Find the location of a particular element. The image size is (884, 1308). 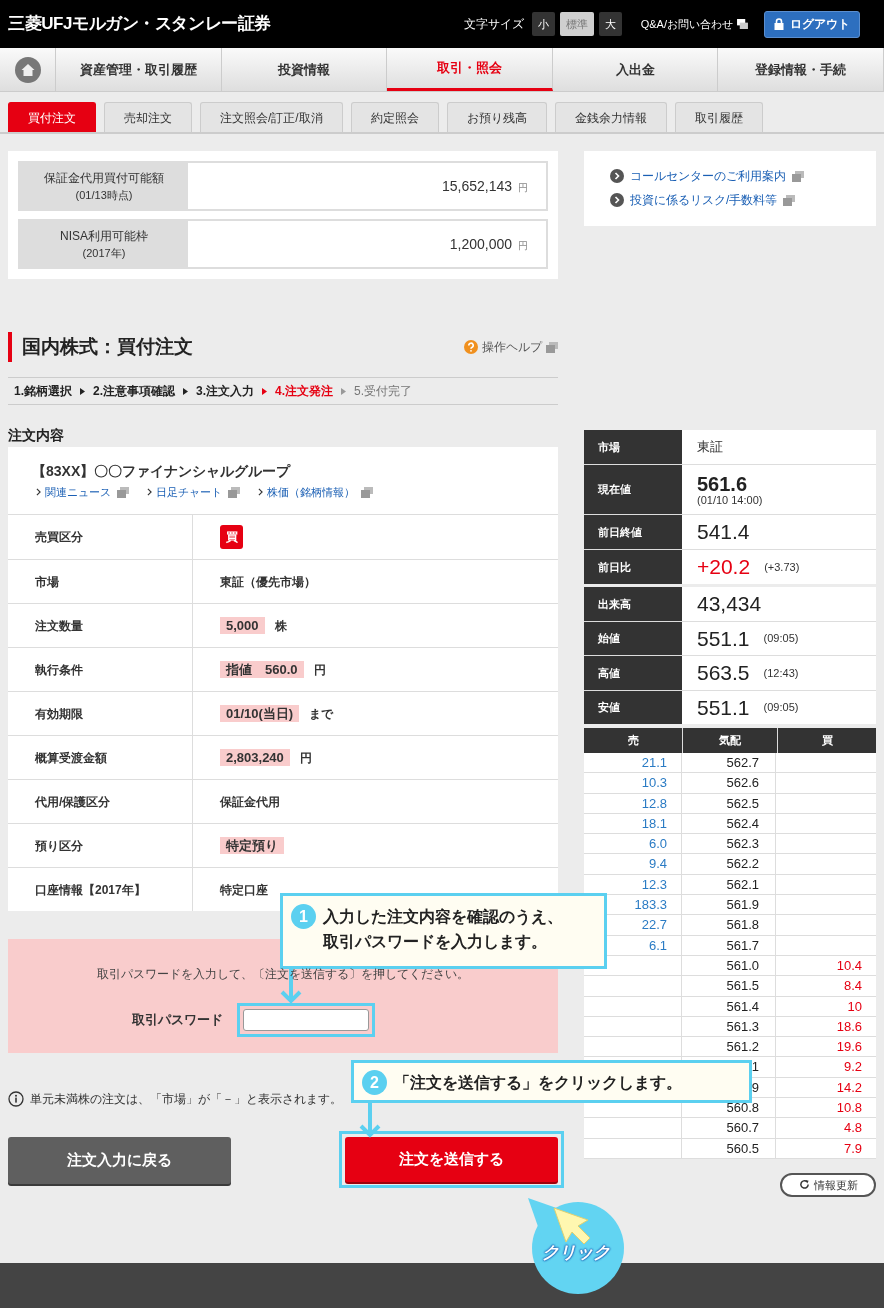

column-header: 売 is located at coordinates (633, 740).